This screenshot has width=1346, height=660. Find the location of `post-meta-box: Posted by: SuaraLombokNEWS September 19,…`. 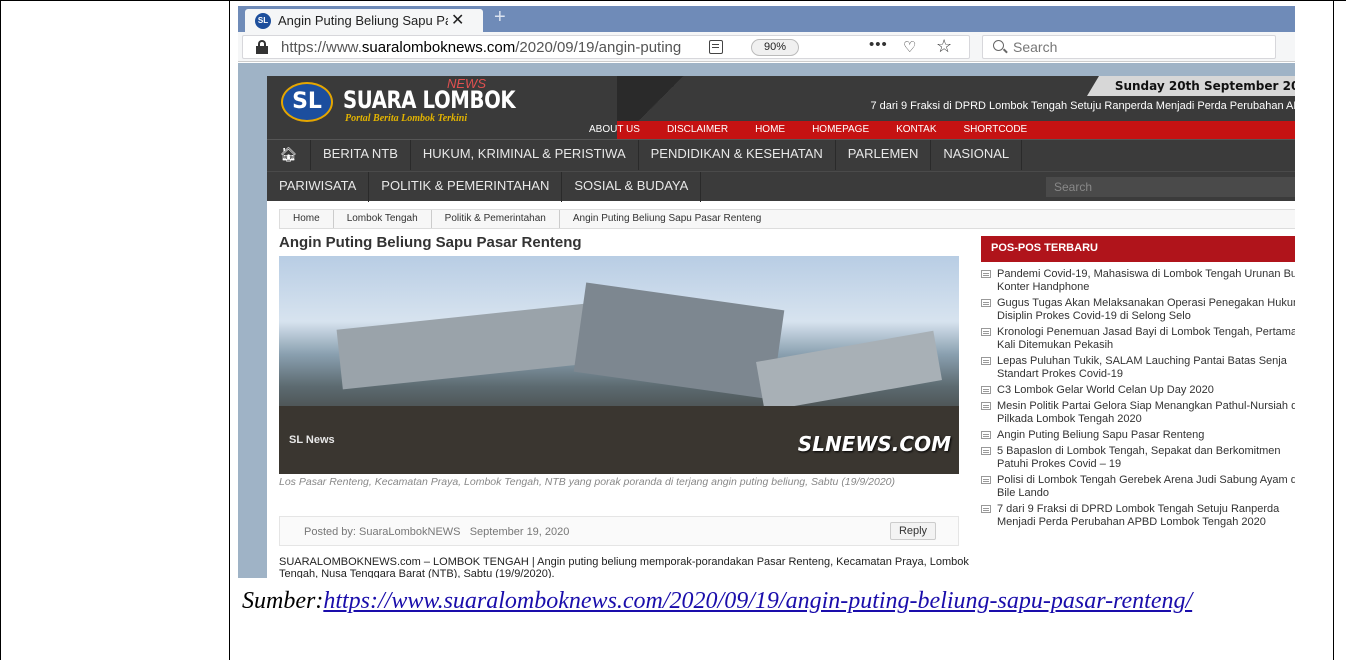

post-meta-box: Posted by: SuaraLombokNEWS September 19,… is located at coordinates (619, 531).